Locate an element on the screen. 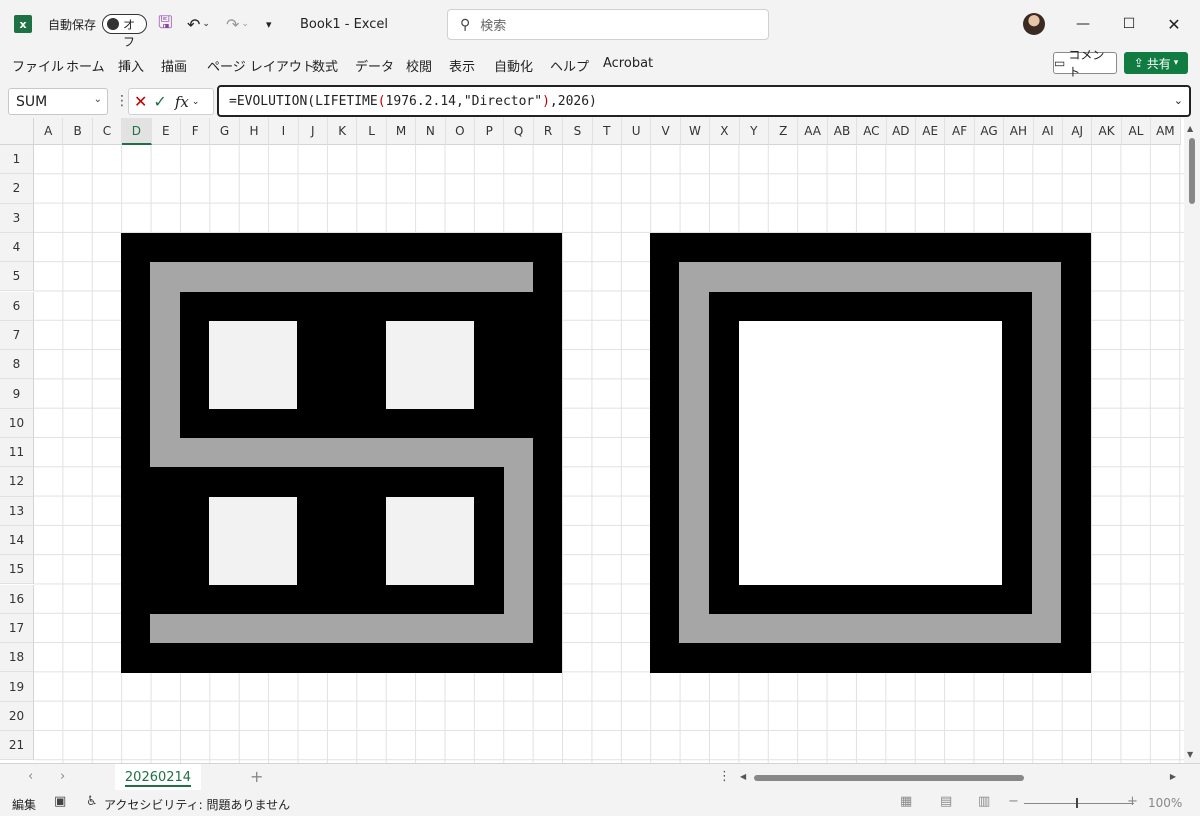 This screenshot has height=816, width=1200. name-box: SUM ⌄ is located at coordinates (58, 101).